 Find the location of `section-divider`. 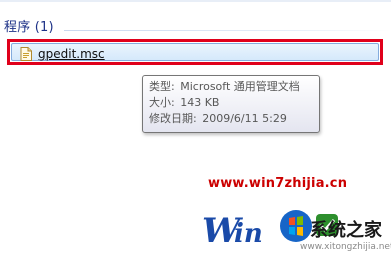

section-divider is located at coordinates (227, 30).